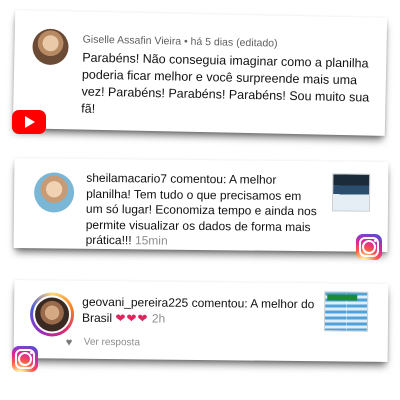  What do you see at coordinates (126, 178) in the screenshot?
I see `comment-username: sheilamacario7` at bounding box center [126, 178].